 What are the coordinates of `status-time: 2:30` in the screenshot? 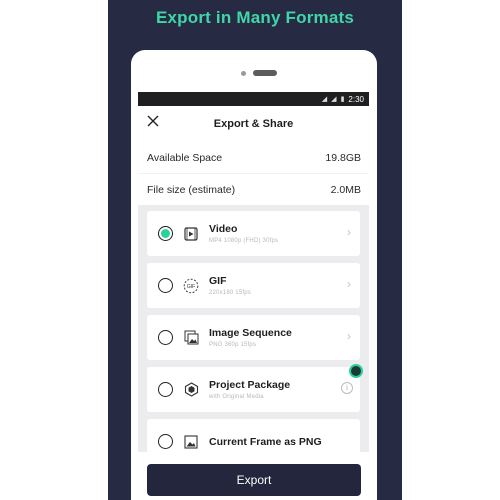 It's located at (356, 99).